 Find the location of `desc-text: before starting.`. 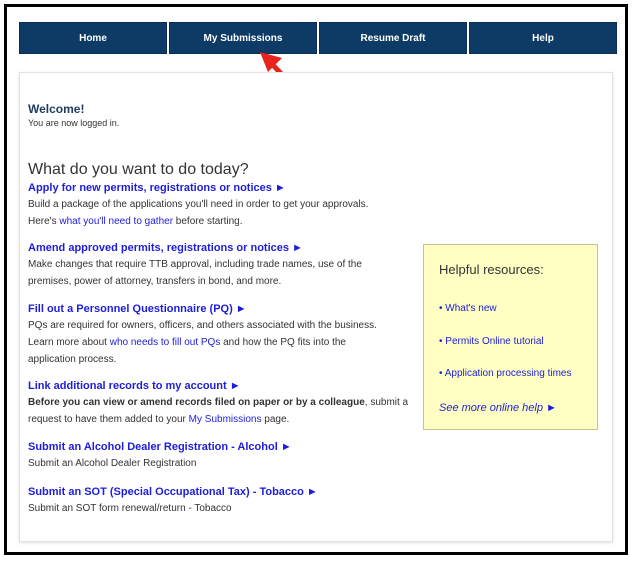

desc-text: before starting. is located at coordinates (208, 221).